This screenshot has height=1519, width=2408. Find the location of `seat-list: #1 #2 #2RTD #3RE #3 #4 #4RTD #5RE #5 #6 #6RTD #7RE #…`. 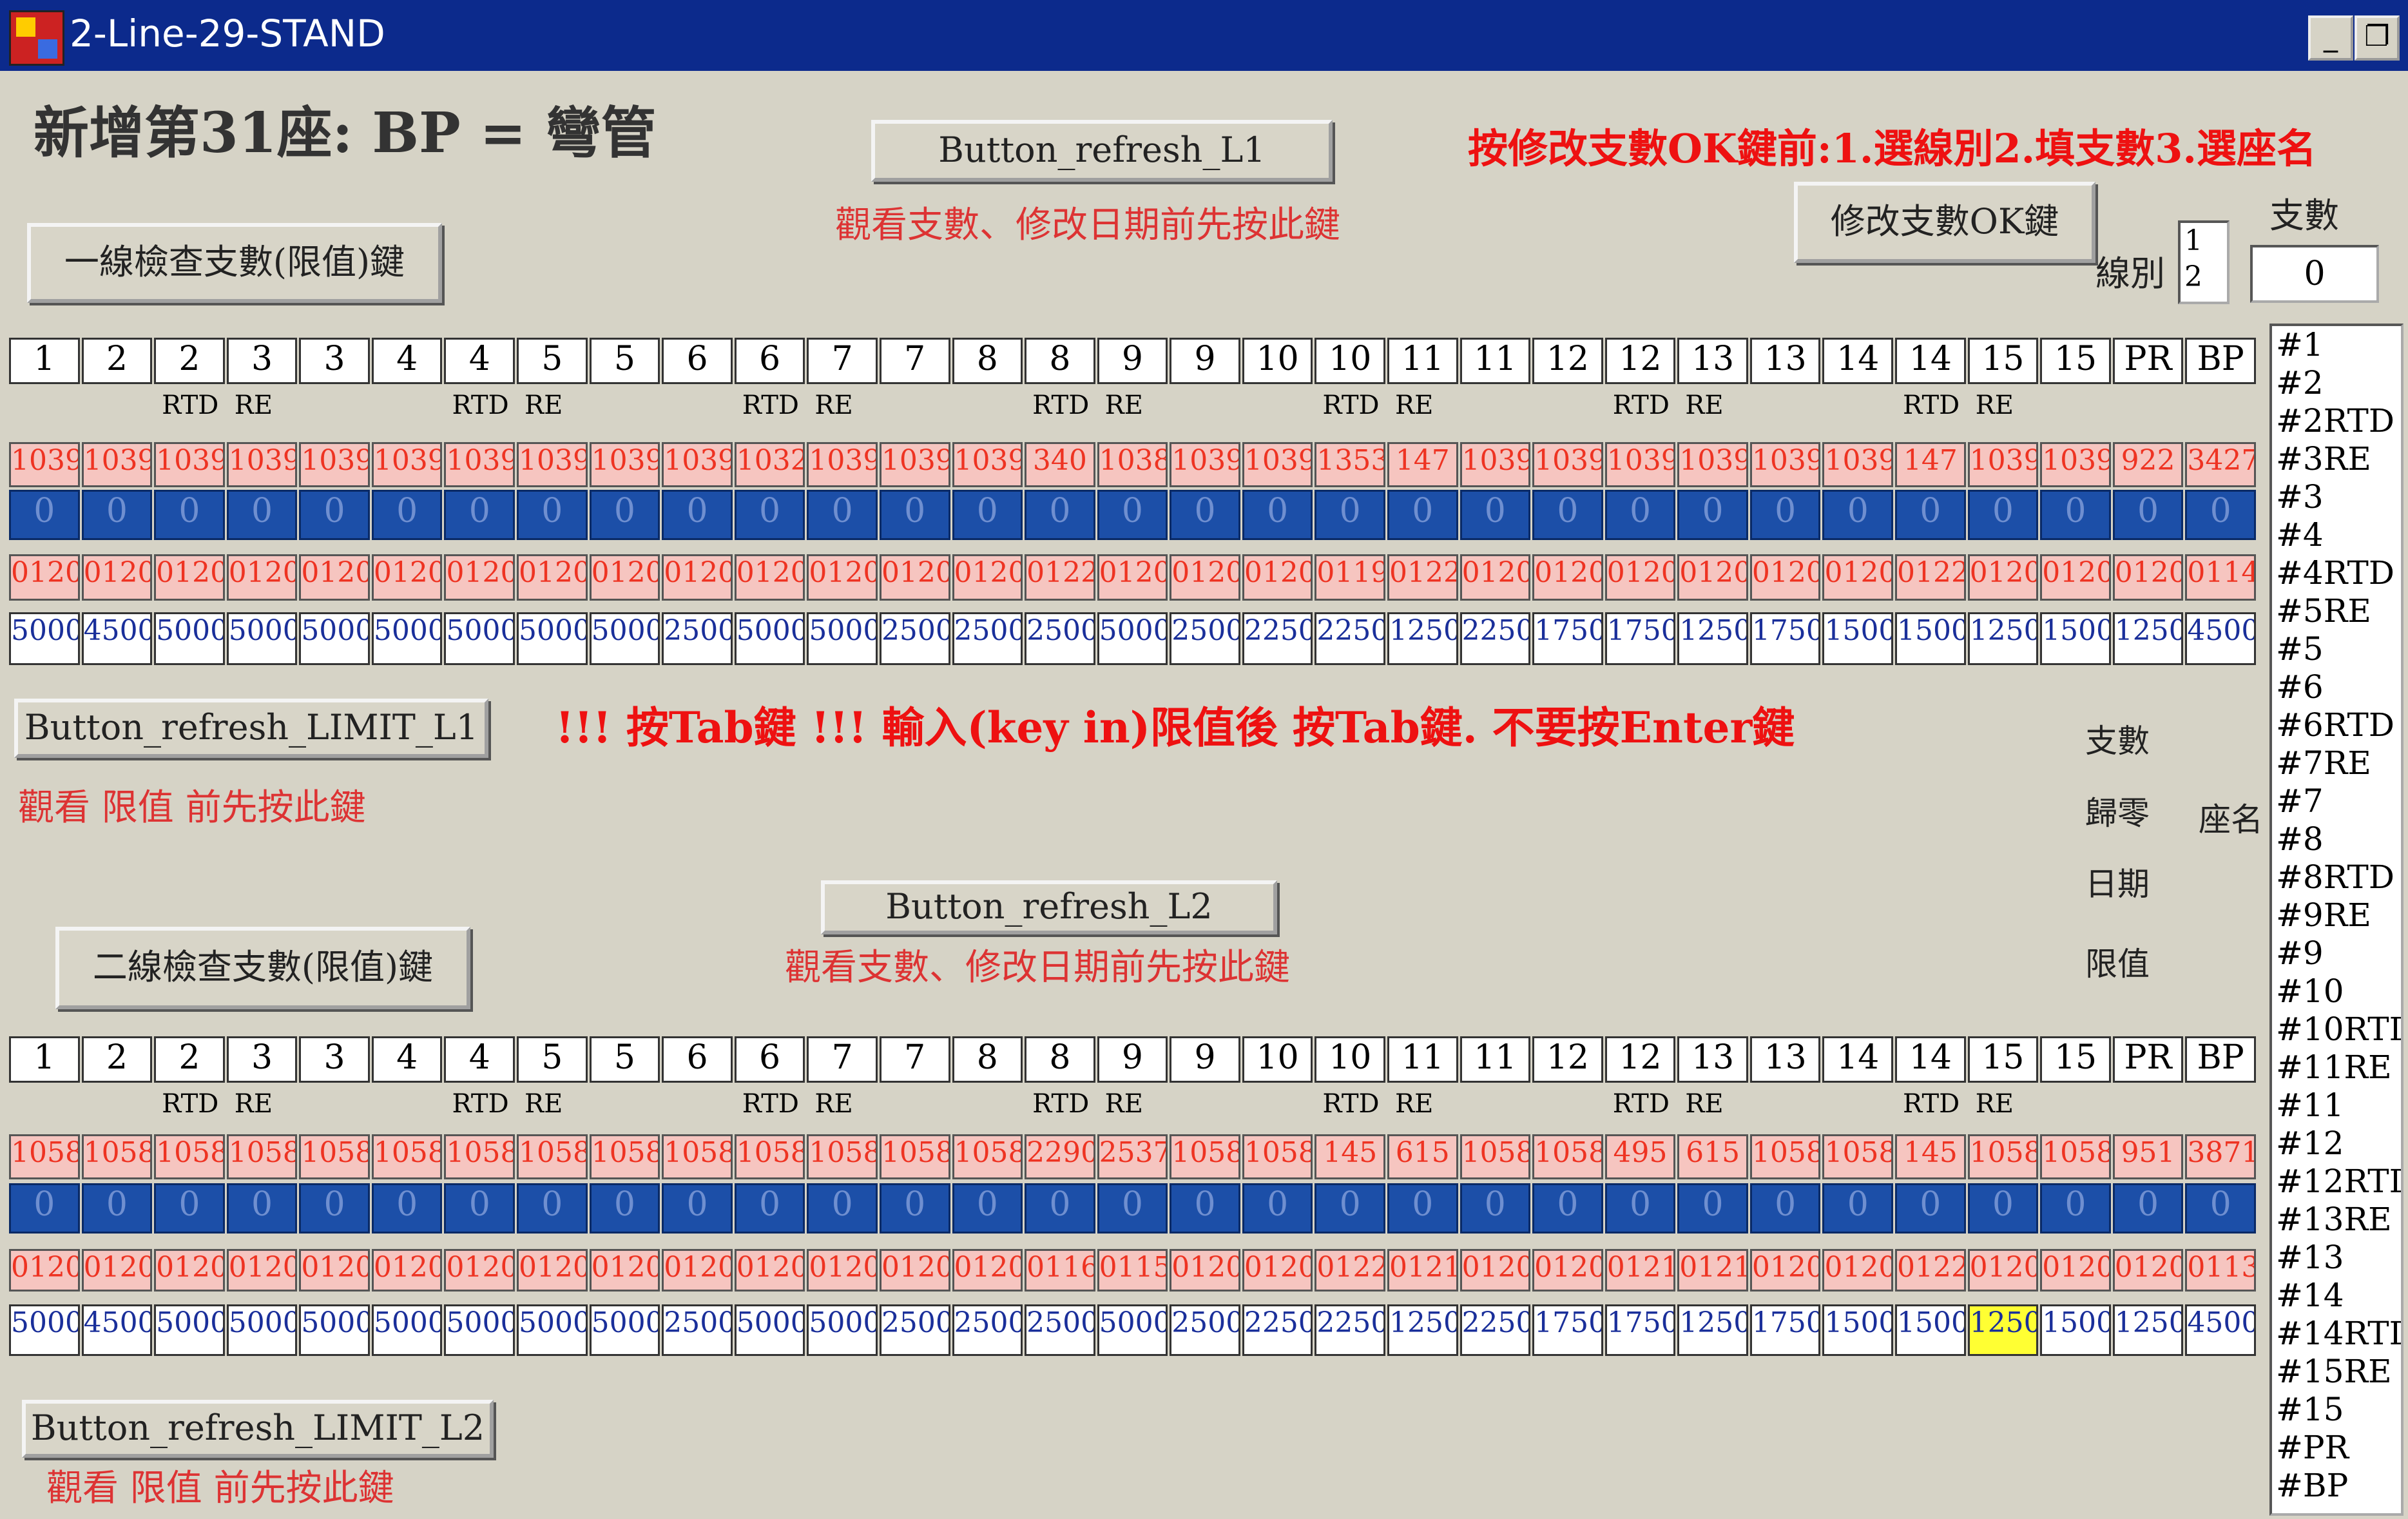

seat-list: #1 #2 #2RTD #3RE #3 #4 #4RTD #5RE #5 #6 #6RTD #7RE #… is located at coordinates (2336, 920).